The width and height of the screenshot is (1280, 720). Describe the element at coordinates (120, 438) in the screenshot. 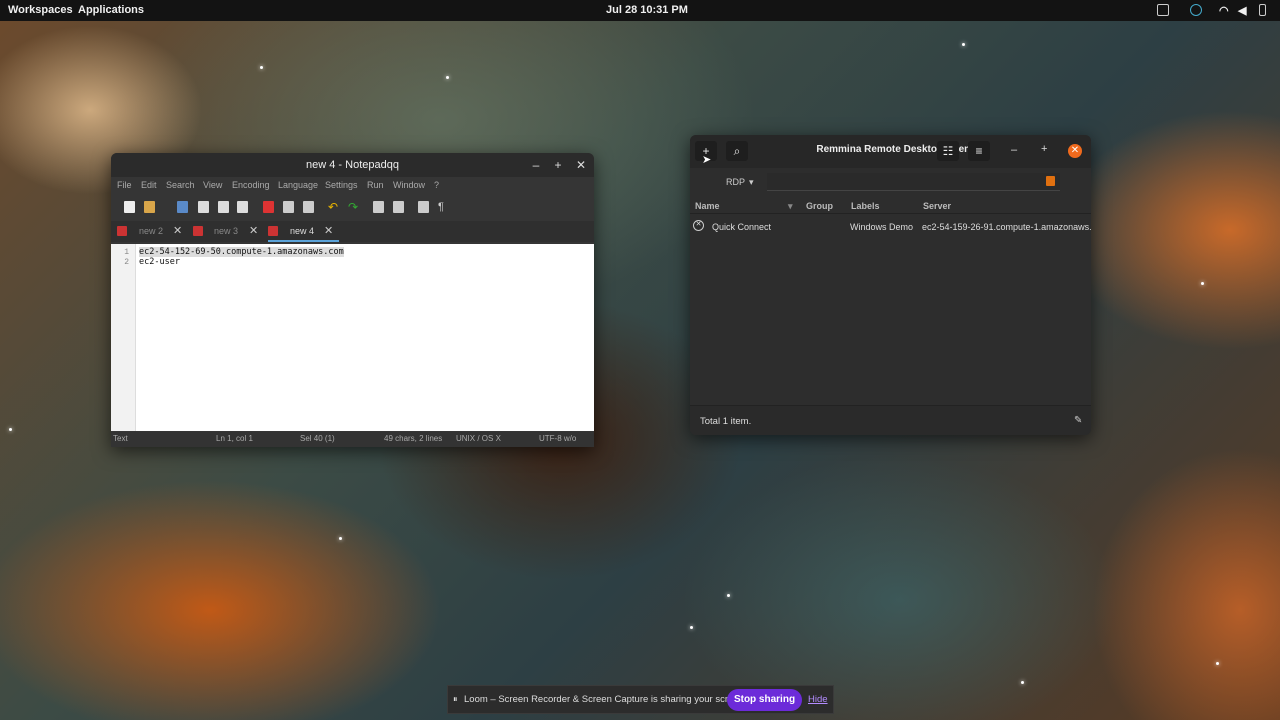

I see `language-mode: Text` at that location.